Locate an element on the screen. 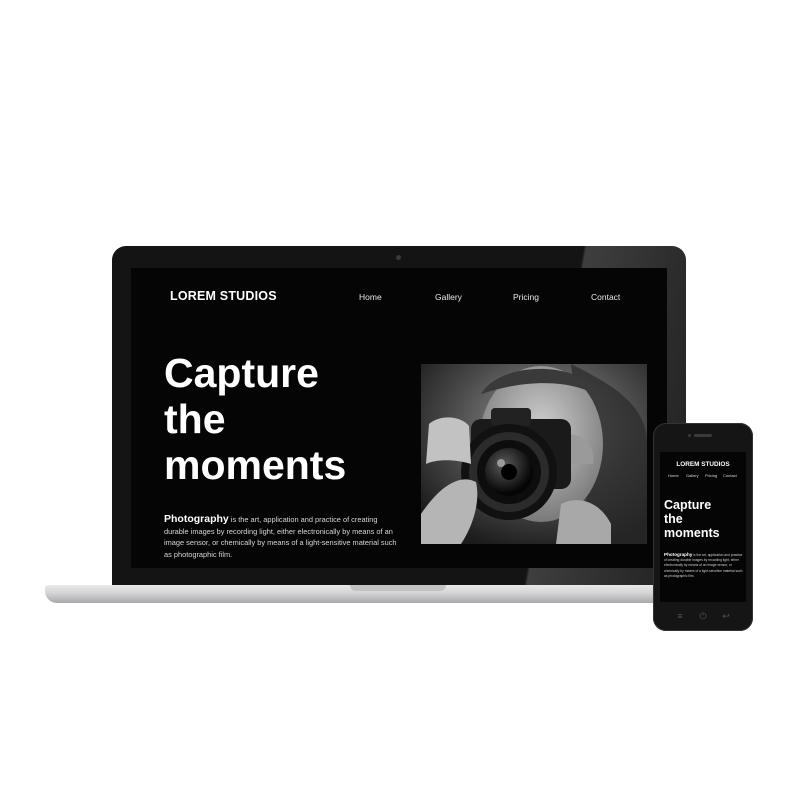 The image size is (800, 800). headline-line: moments is located at coordinates (255, 465).